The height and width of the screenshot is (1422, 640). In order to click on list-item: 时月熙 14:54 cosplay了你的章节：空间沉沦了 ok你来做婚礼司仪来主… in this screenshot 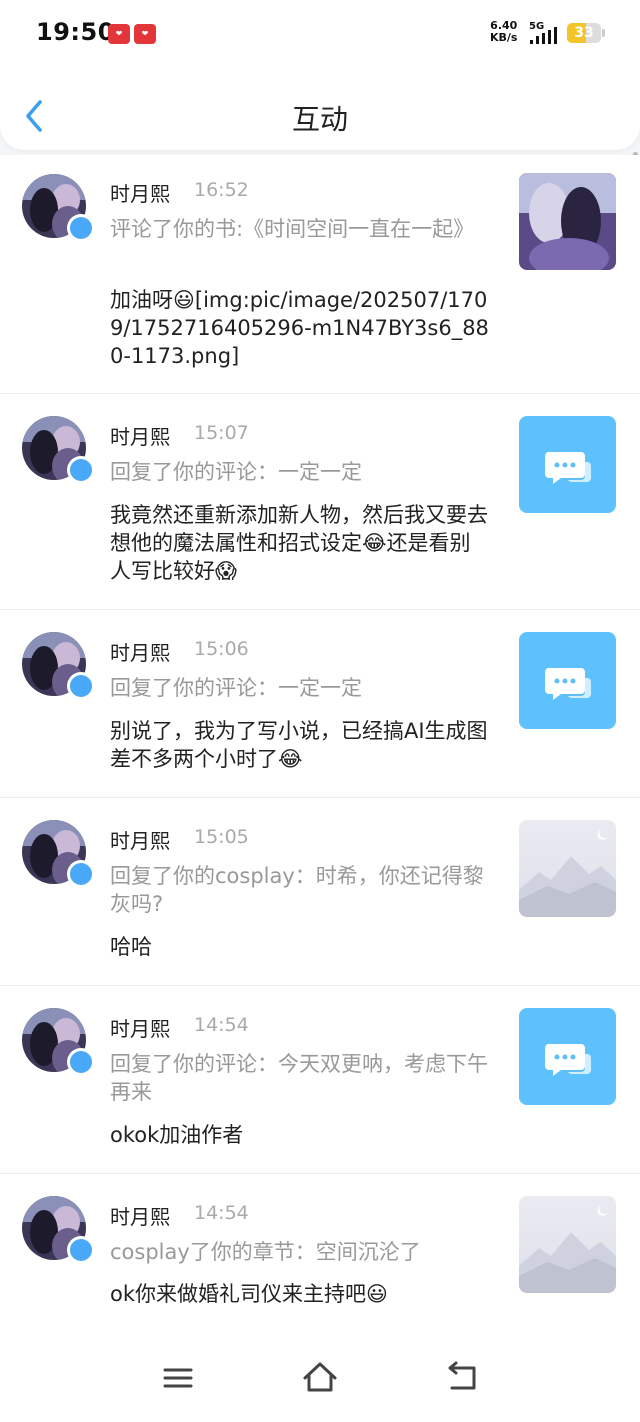, I will do `click(320, 1253)`.